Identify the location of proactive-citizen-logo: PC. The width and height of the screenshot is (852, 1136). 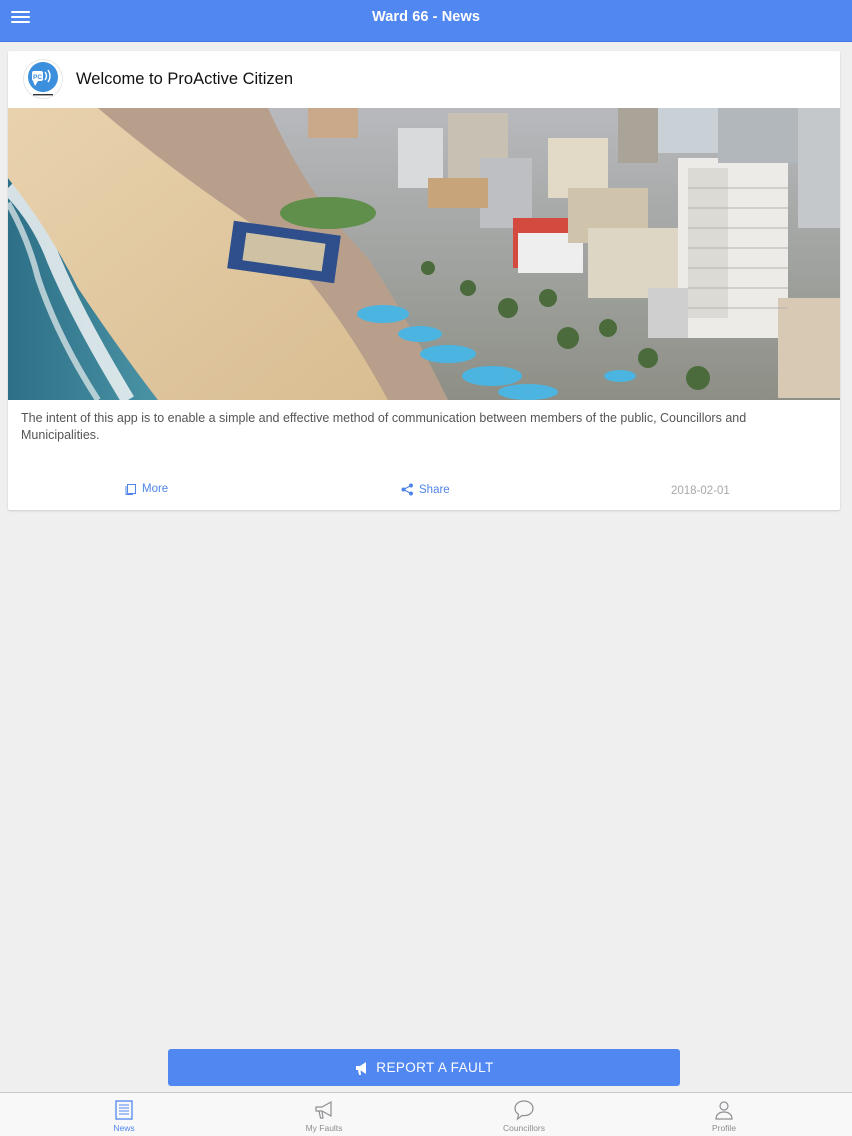
(43, 79).